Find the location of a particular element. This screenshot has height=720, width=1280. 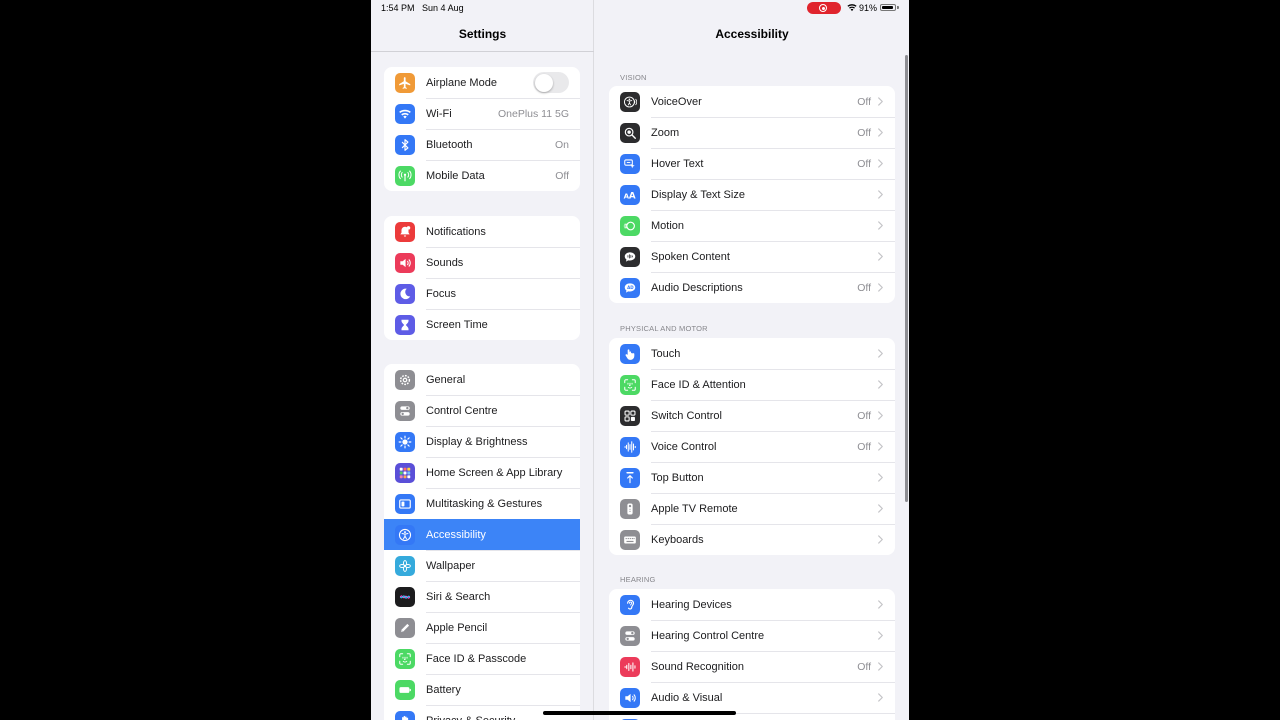

accessibility-row-spoken-content: Spoken Content is located at coordinates (752, 256).